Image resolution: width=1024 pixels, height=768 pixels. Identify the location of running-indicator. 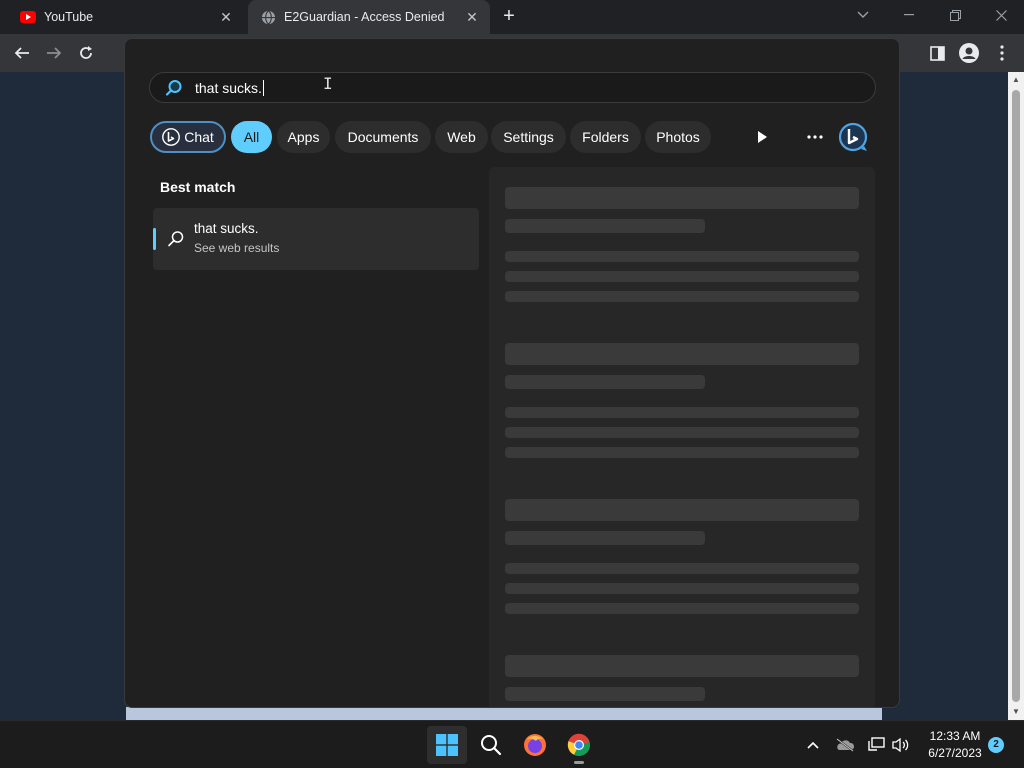
(579, 762).